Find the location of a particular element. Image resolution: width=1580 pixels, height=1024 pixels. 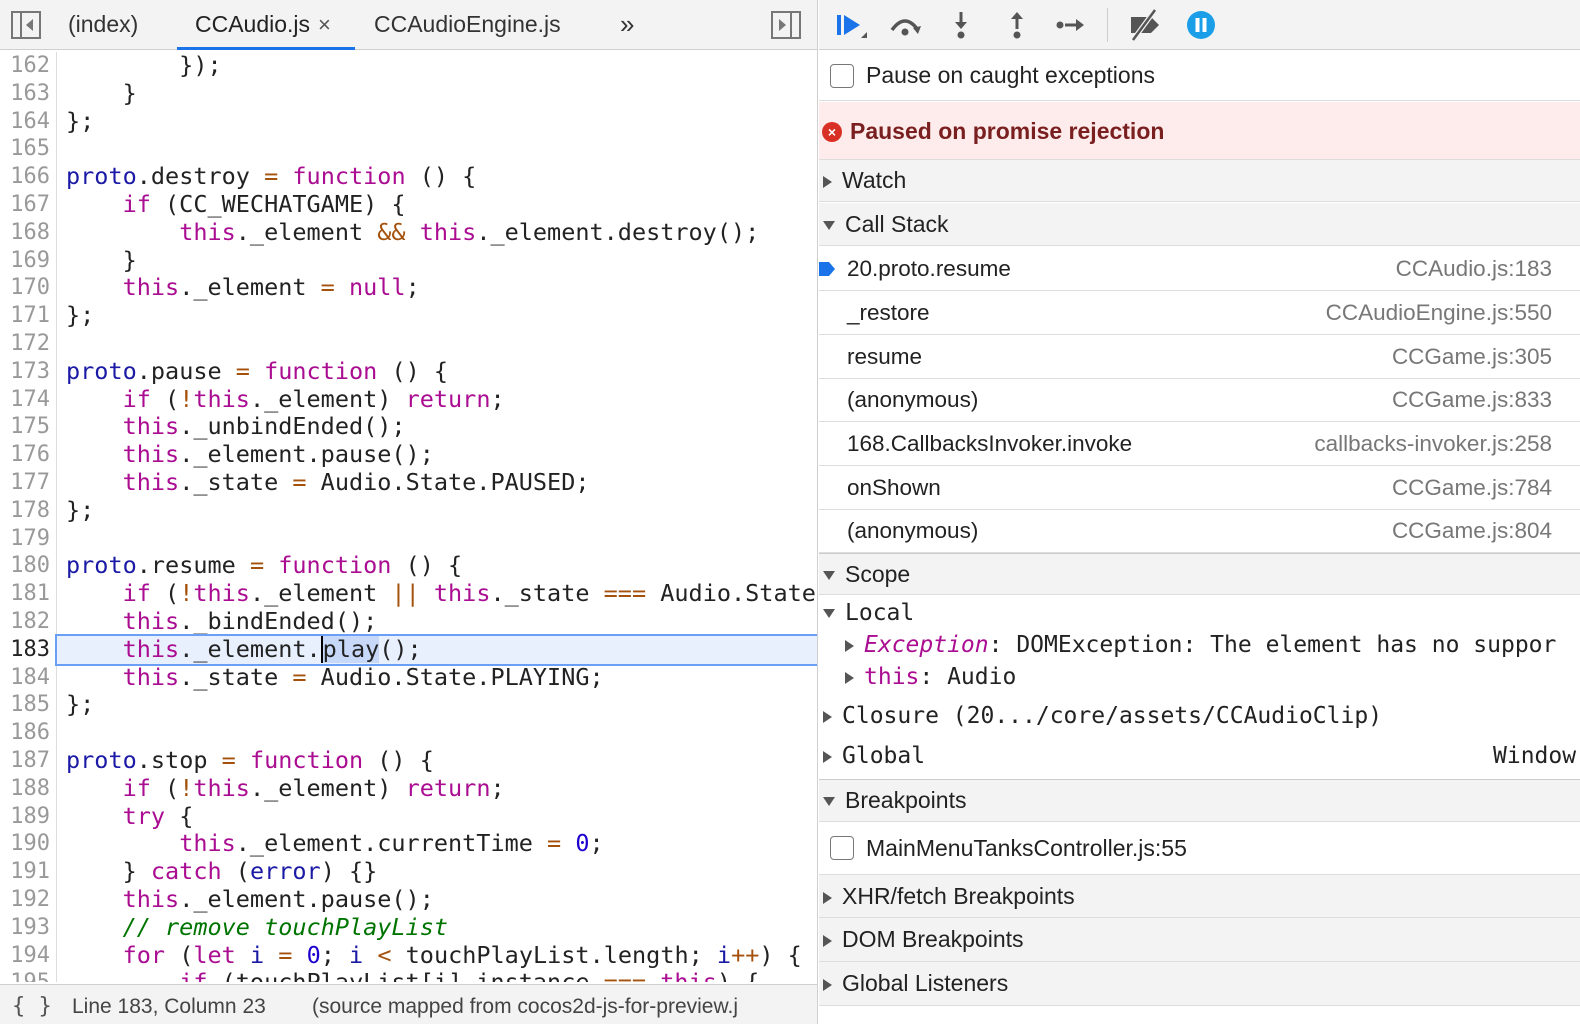

pause-on-caught-checkbox is located at coordinates (842, 76).